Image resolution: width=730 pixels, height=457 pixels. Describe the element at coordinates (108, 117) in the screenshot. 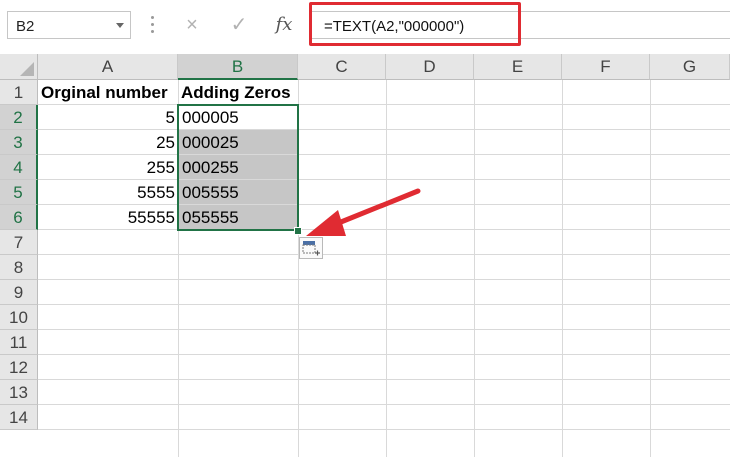

I see `cell-a2: 5` at that location.